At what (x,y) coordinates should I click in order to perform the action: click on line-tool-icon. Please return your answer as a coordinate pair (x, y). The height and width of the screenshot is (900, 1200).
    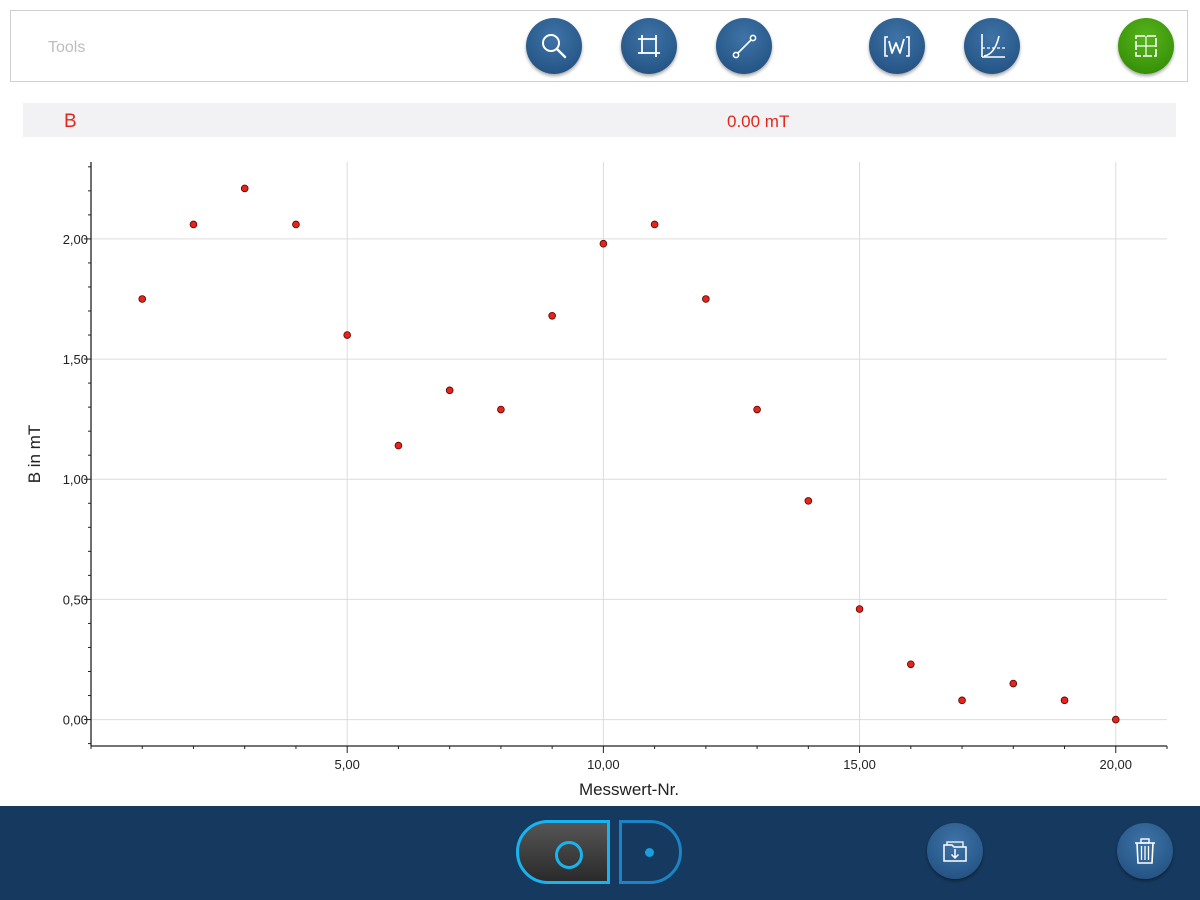
    Looking at the image, I should click on (744, 46).